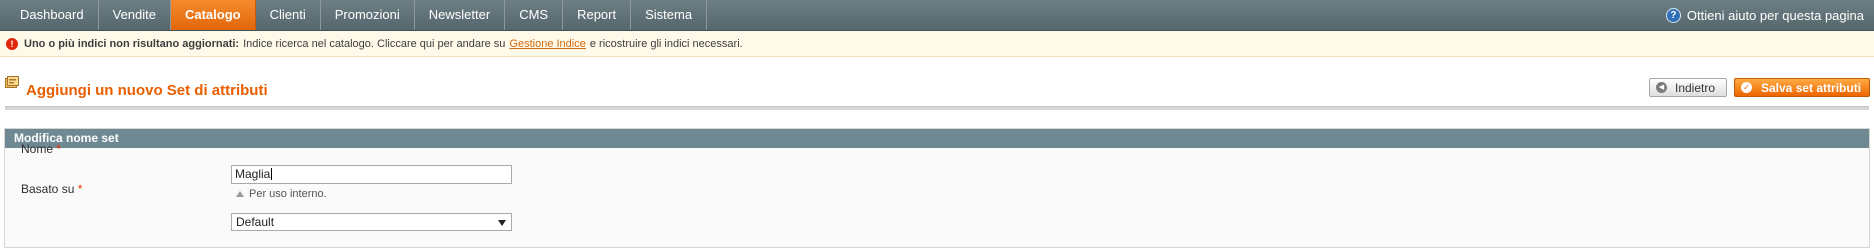 The image size is (1874, 252). I want to click on attribute-set-icon, so click(12, 82).